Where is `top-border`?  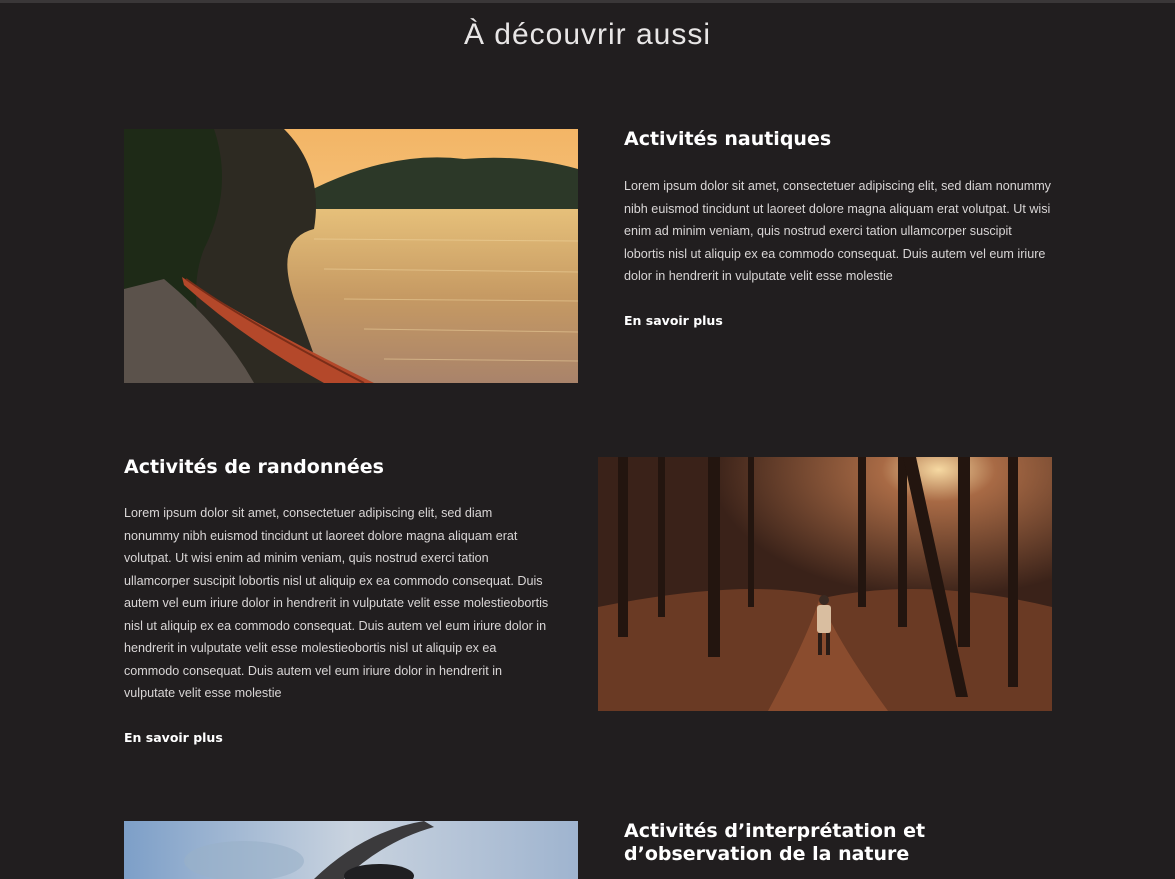
top-border is located at coordinates (587, 1).